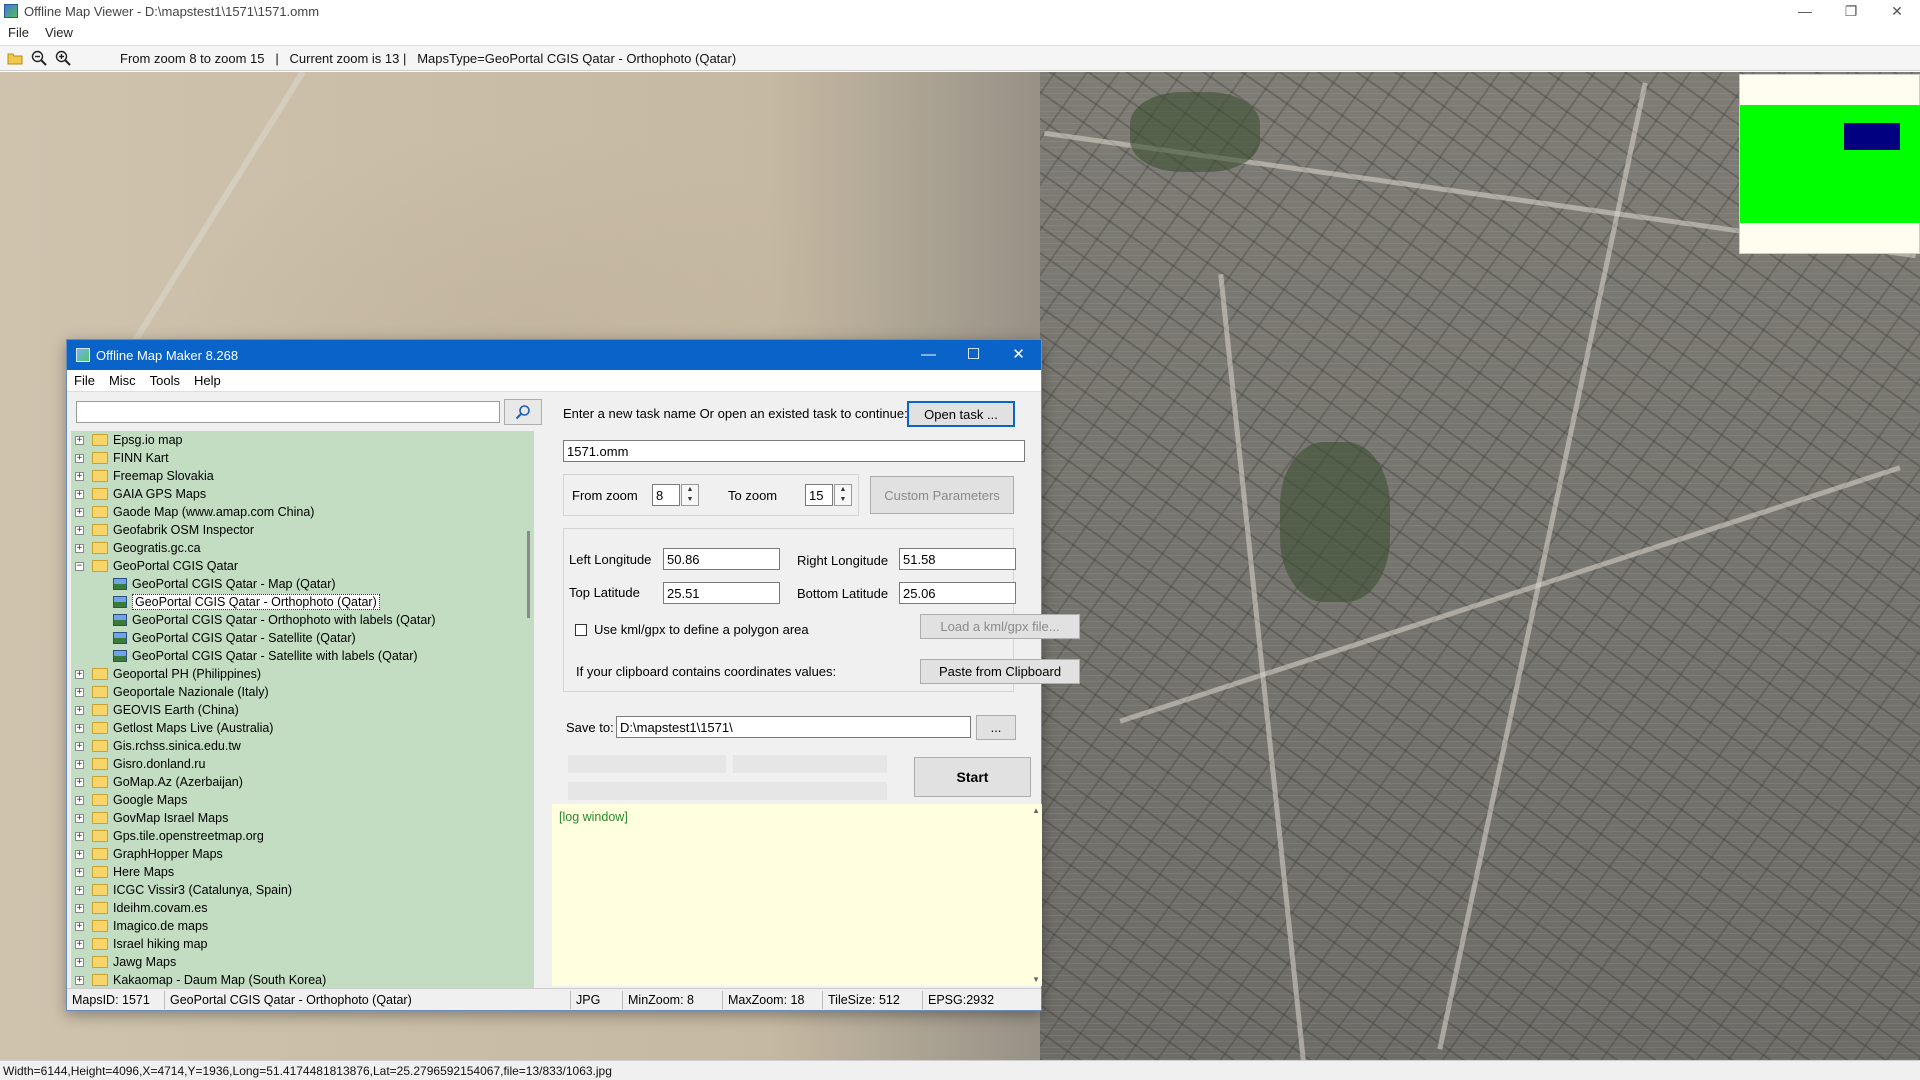 Image resolution: width=1920 pixels, height=1080 pixels. I want to click on tree-folder-item: + Here Maps, so click(302, 872).